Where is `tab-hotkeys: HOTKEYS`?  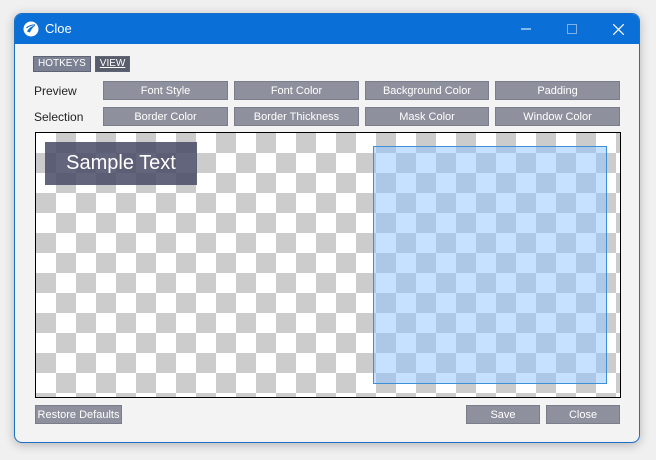
tab-hotkeys: HOTKEYS is located at coordinates (62, 64).